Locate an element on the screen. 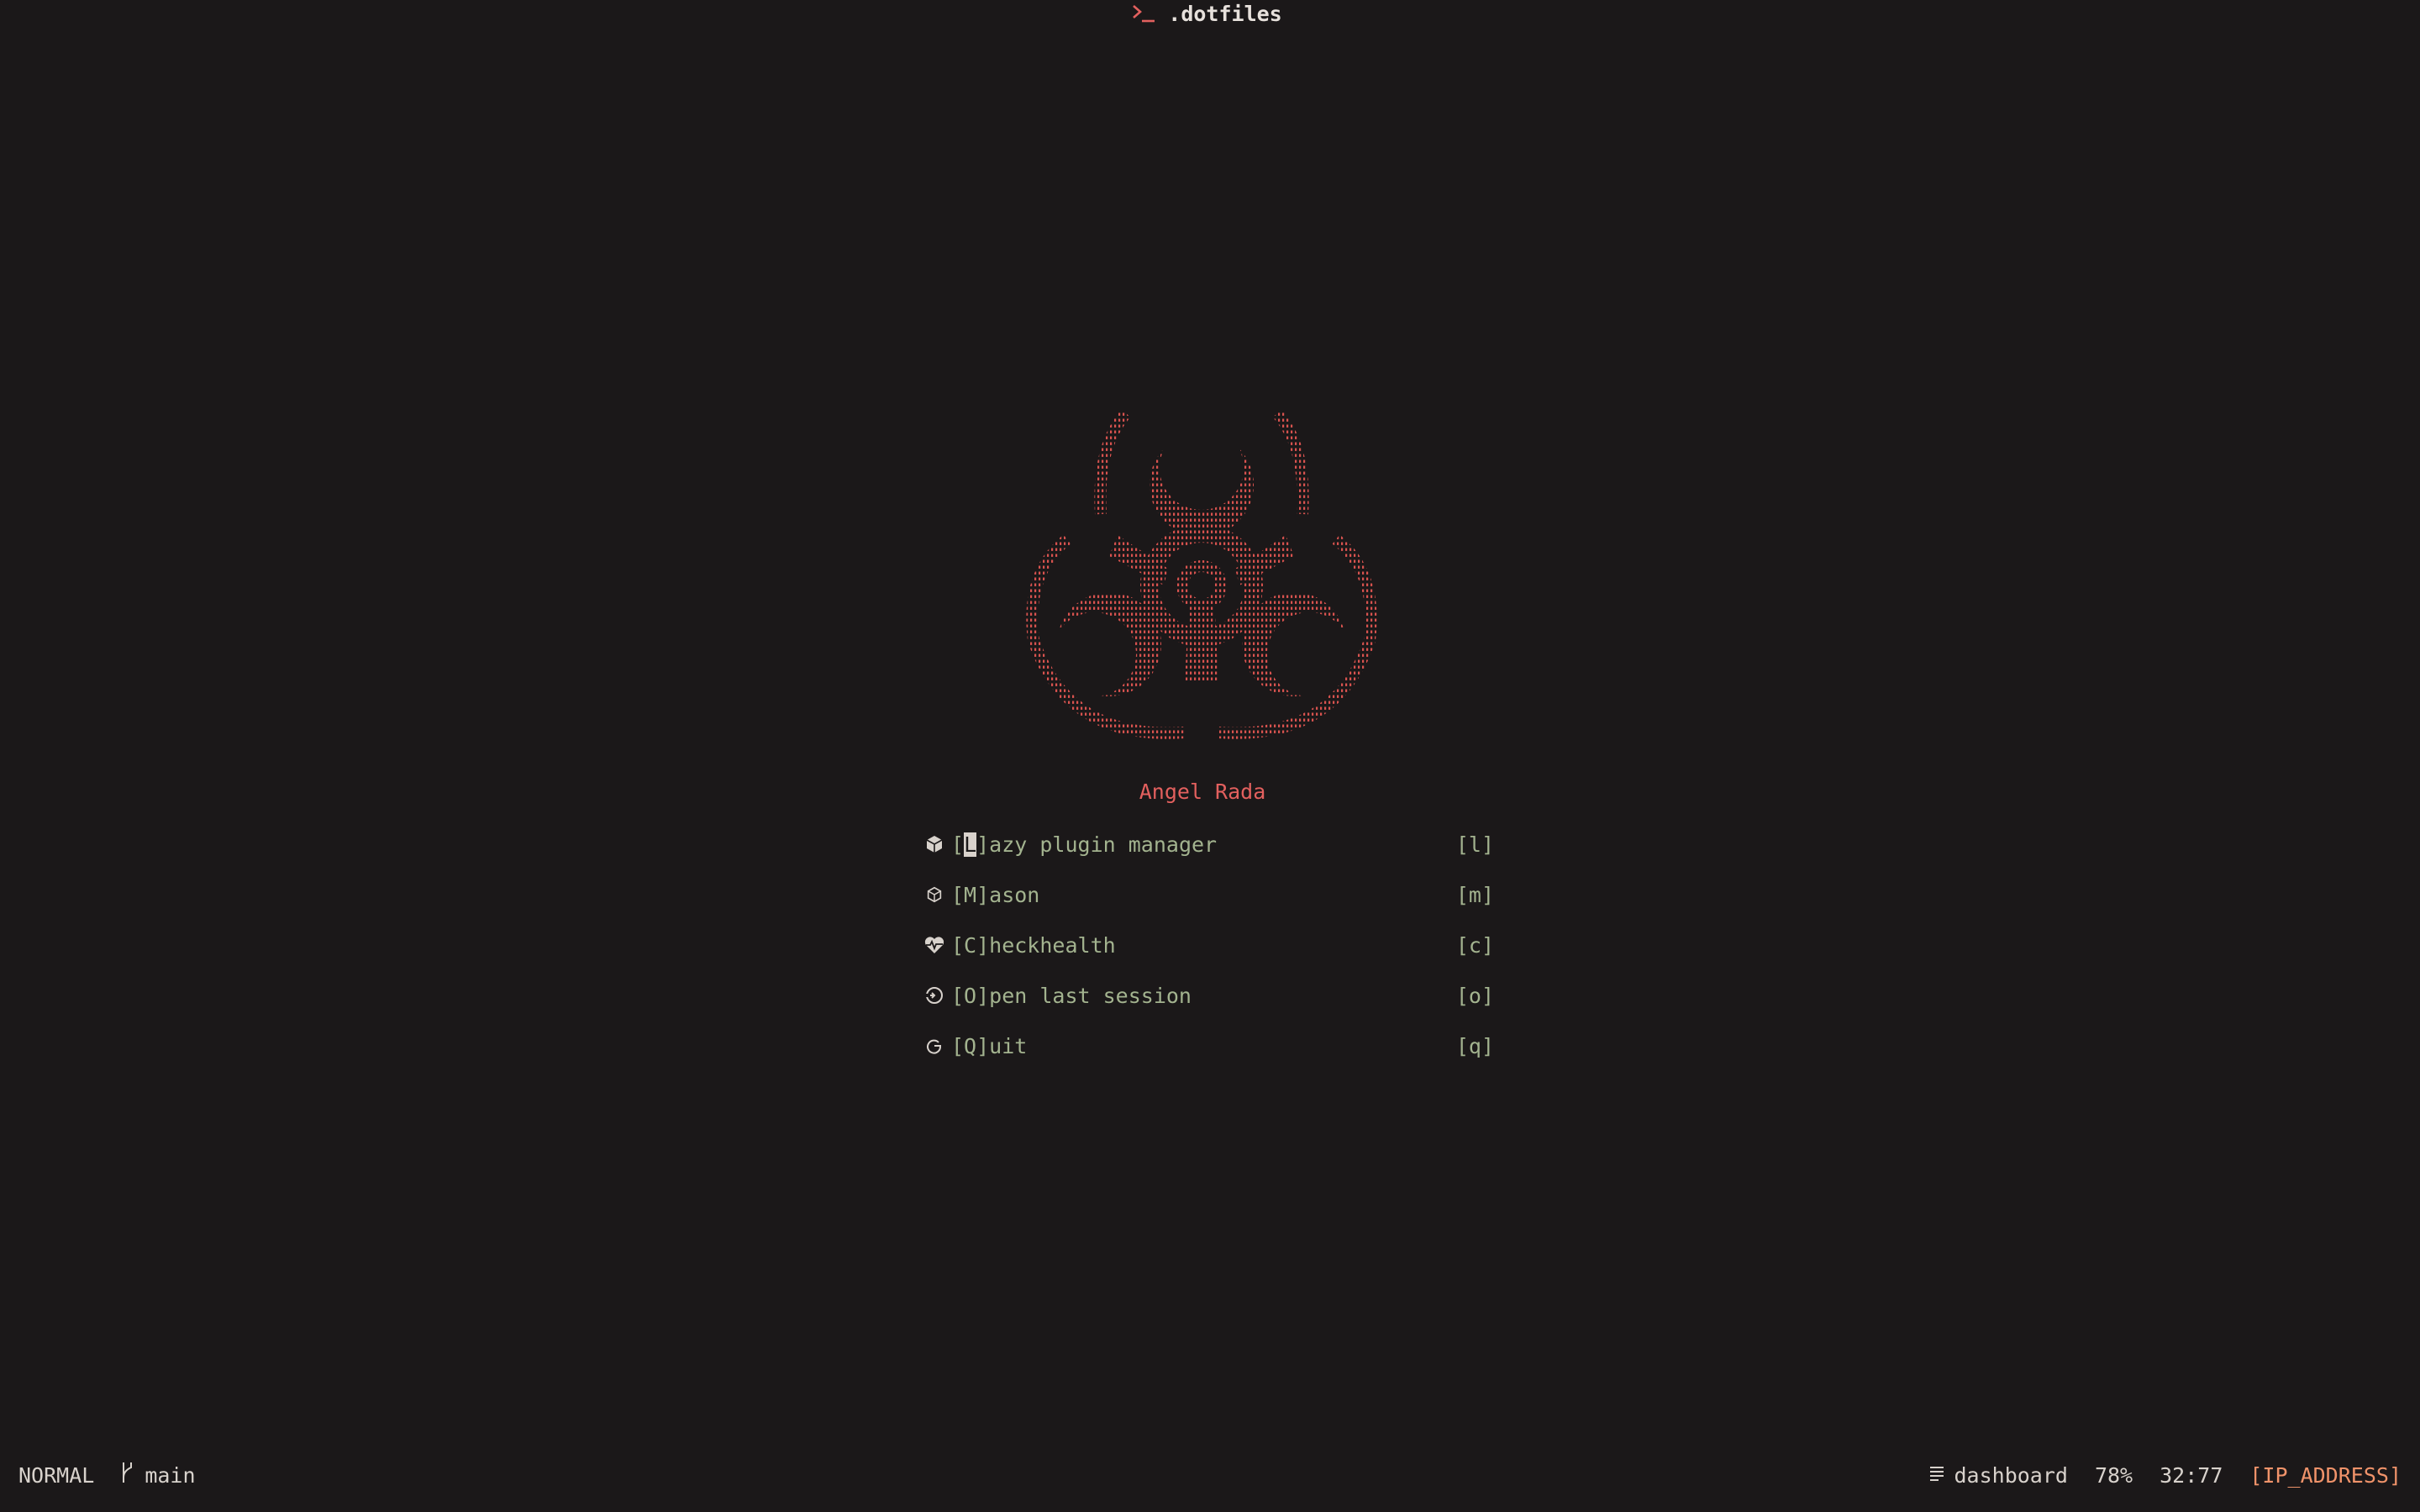 This screenshot has height=1512, width=2420. biohazard-logo is located at coordinates (1201, 568).